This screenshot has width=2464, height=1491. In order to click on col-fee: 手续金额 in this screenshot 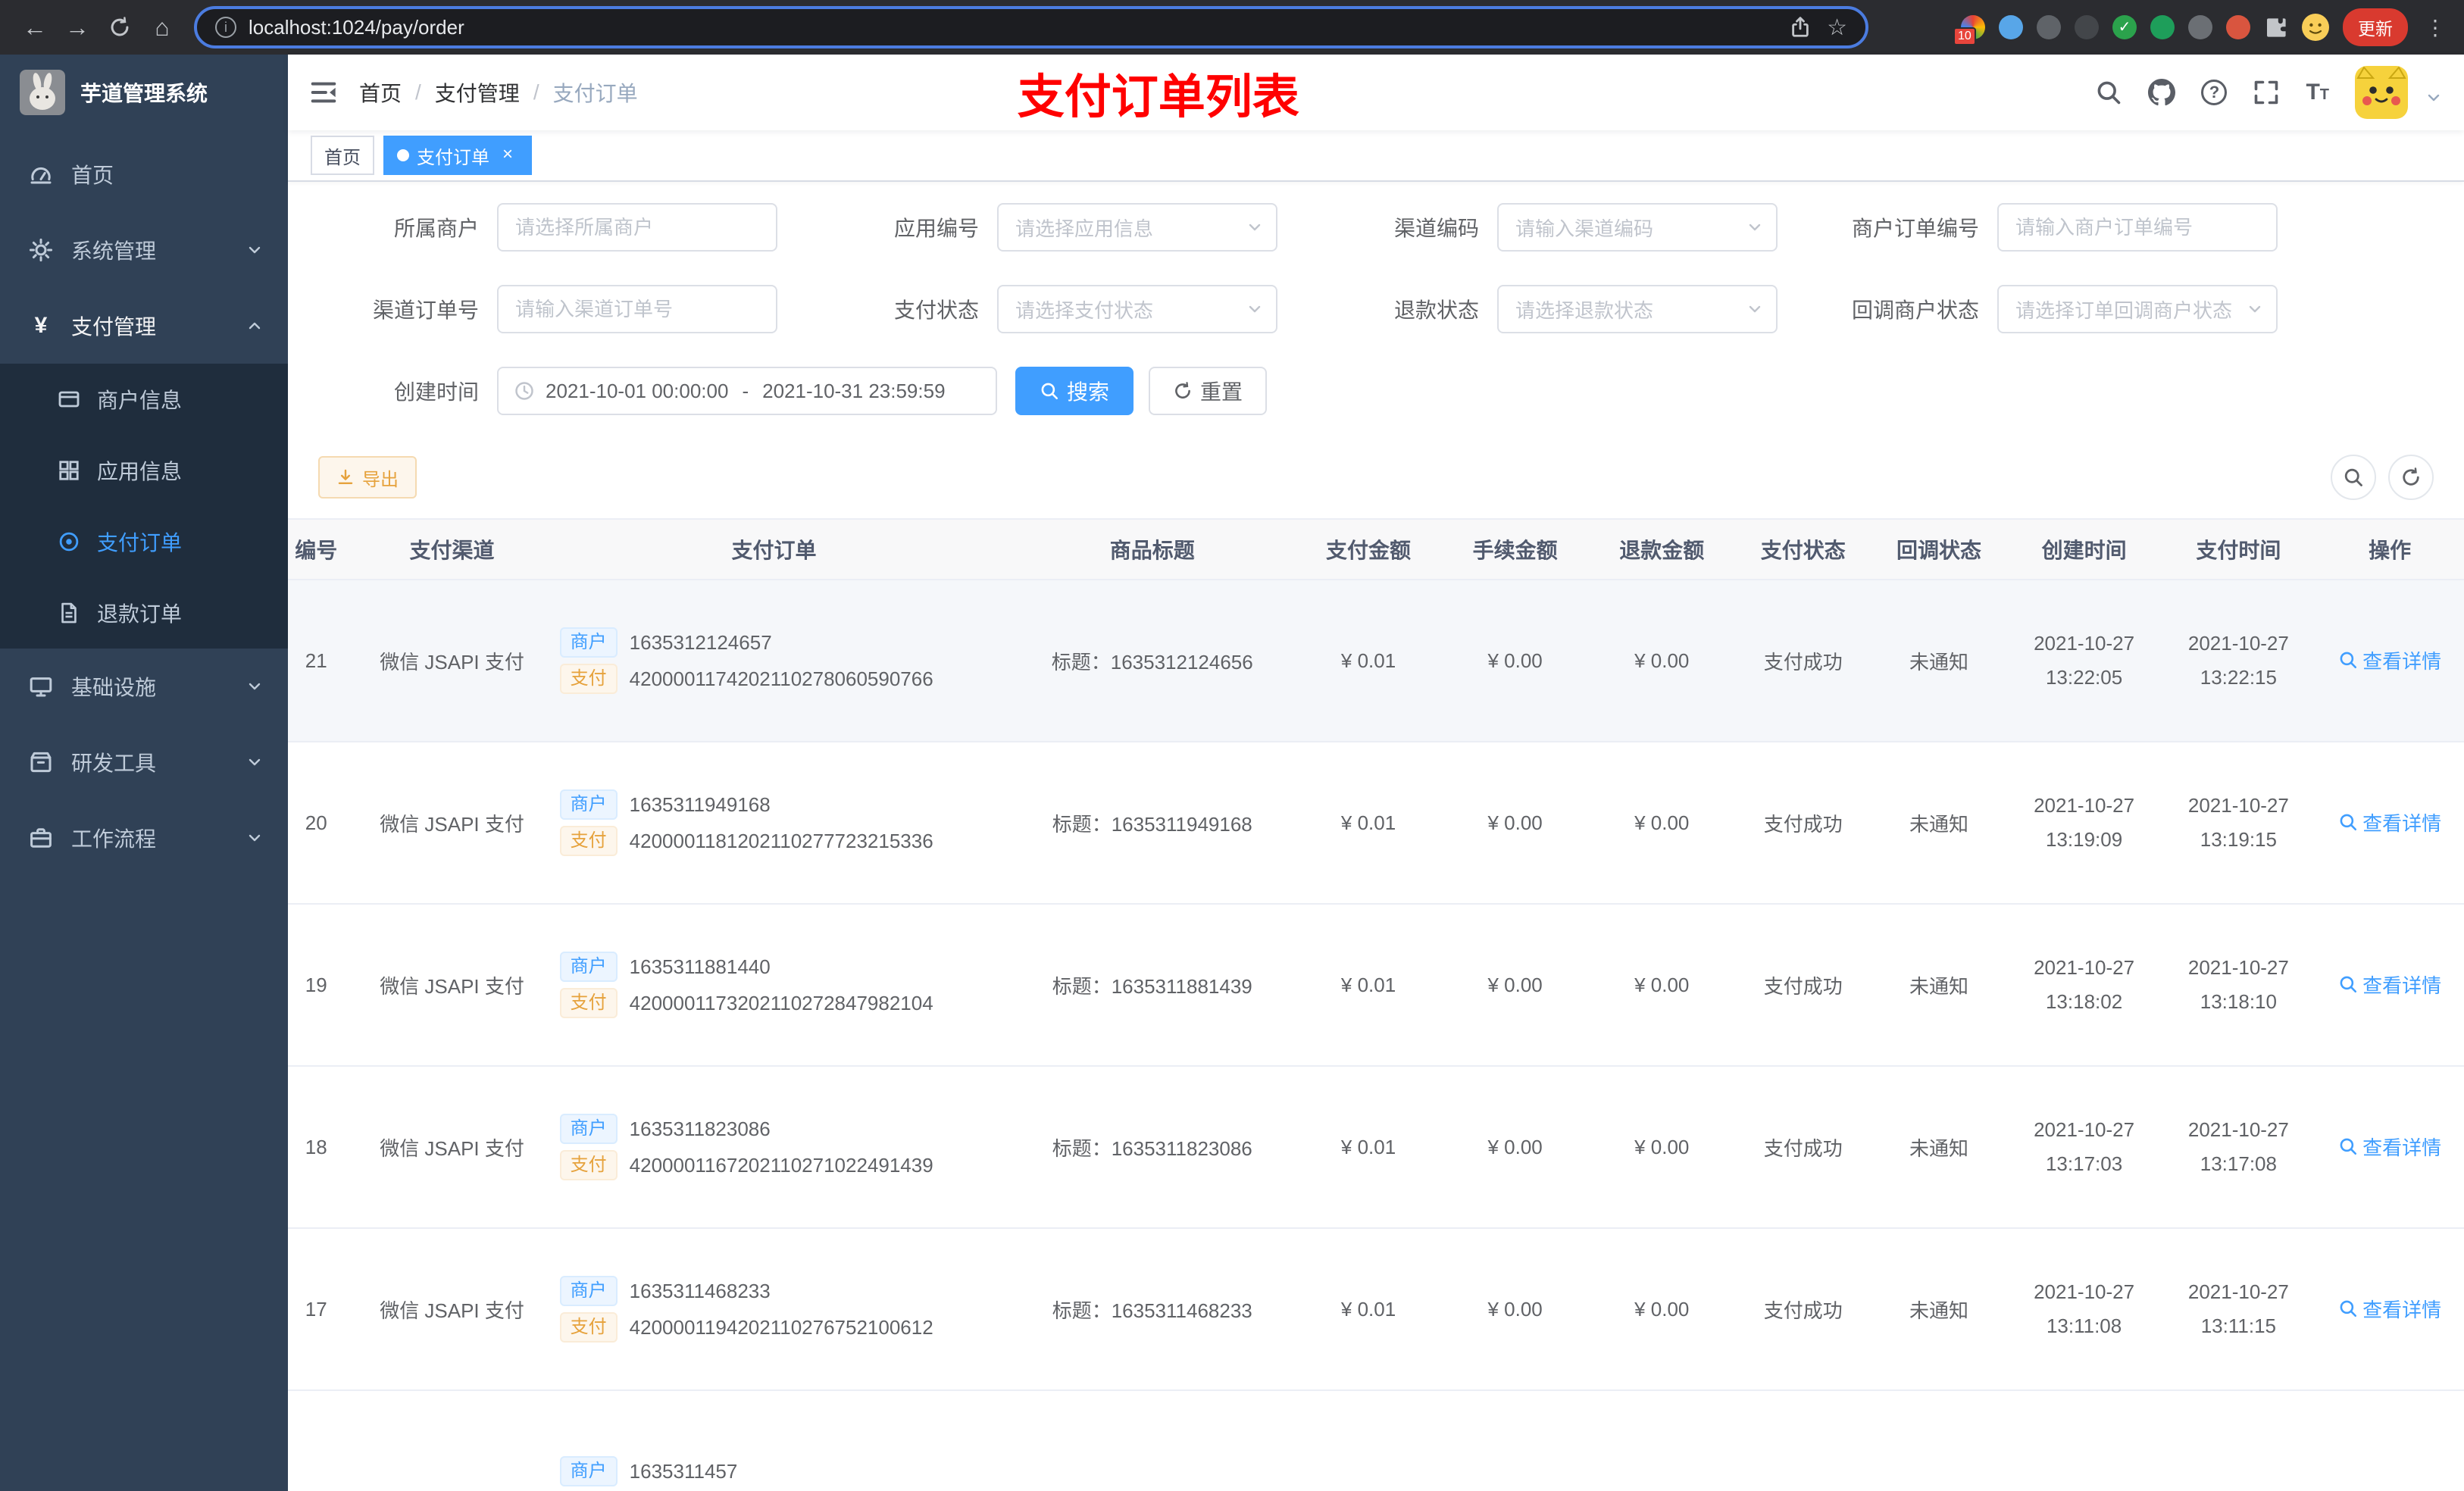, I will do `click(1515, 549)`.